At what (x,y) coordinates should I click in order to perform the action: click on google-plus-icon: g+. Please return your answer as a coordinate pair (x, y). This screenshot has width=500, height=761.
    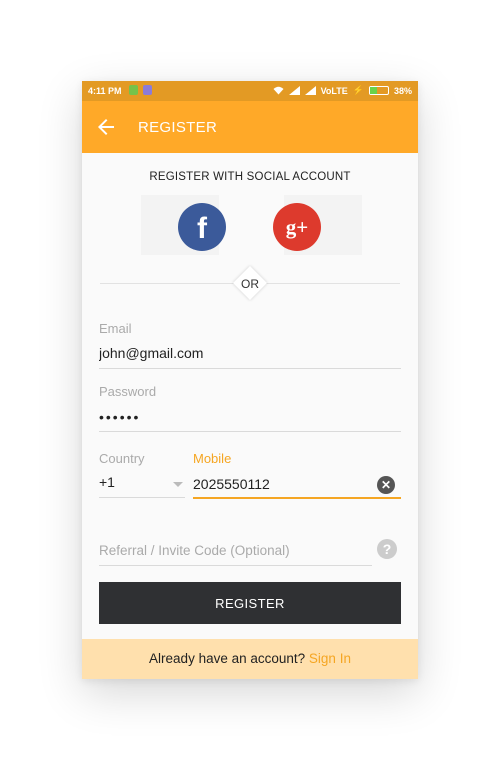
    Looking at the image, I should click on (297, 226).